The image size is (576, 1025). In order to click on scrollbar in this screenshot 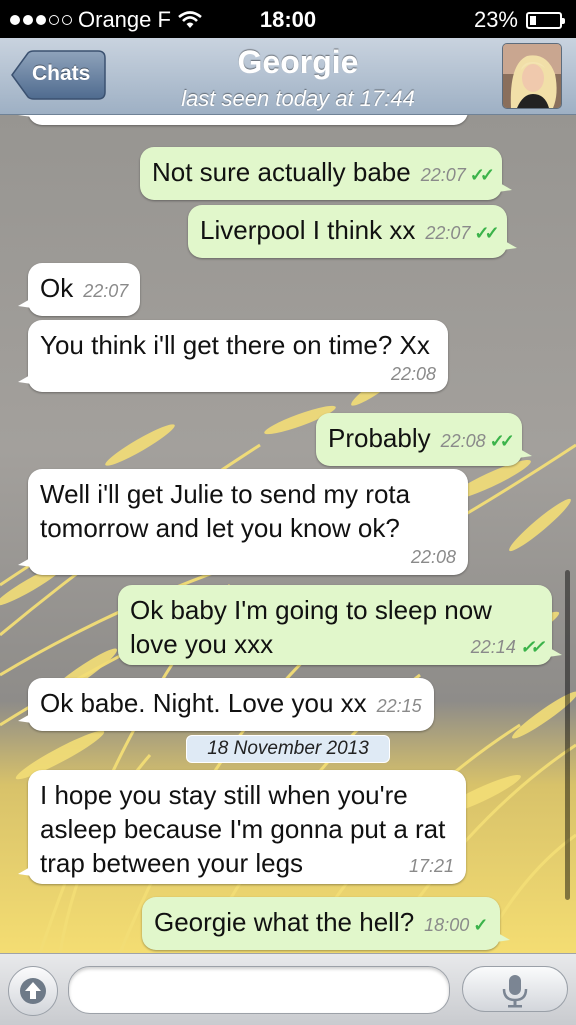, I will do `click(567, 735)`.